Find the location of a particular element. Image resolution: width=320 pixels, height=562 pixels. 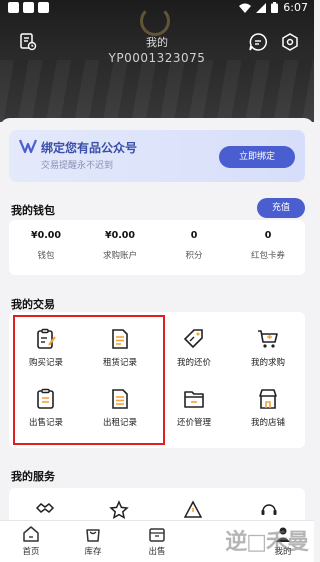

stat-label: 钱包 is located at coordinates (46, 256).